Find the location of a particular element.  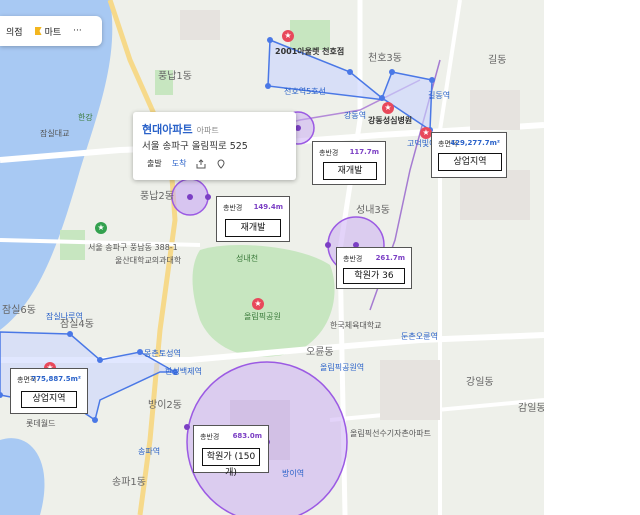

station-label: 강동역 is located at coordinates (355, 115).